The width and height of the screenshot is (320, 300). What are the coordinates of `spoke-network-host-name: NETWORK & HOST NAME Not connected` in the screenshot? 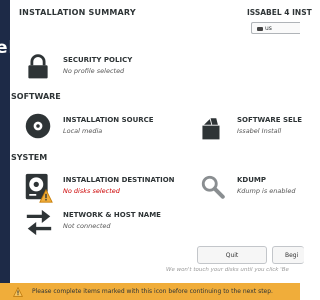 It's located at (104, 223).